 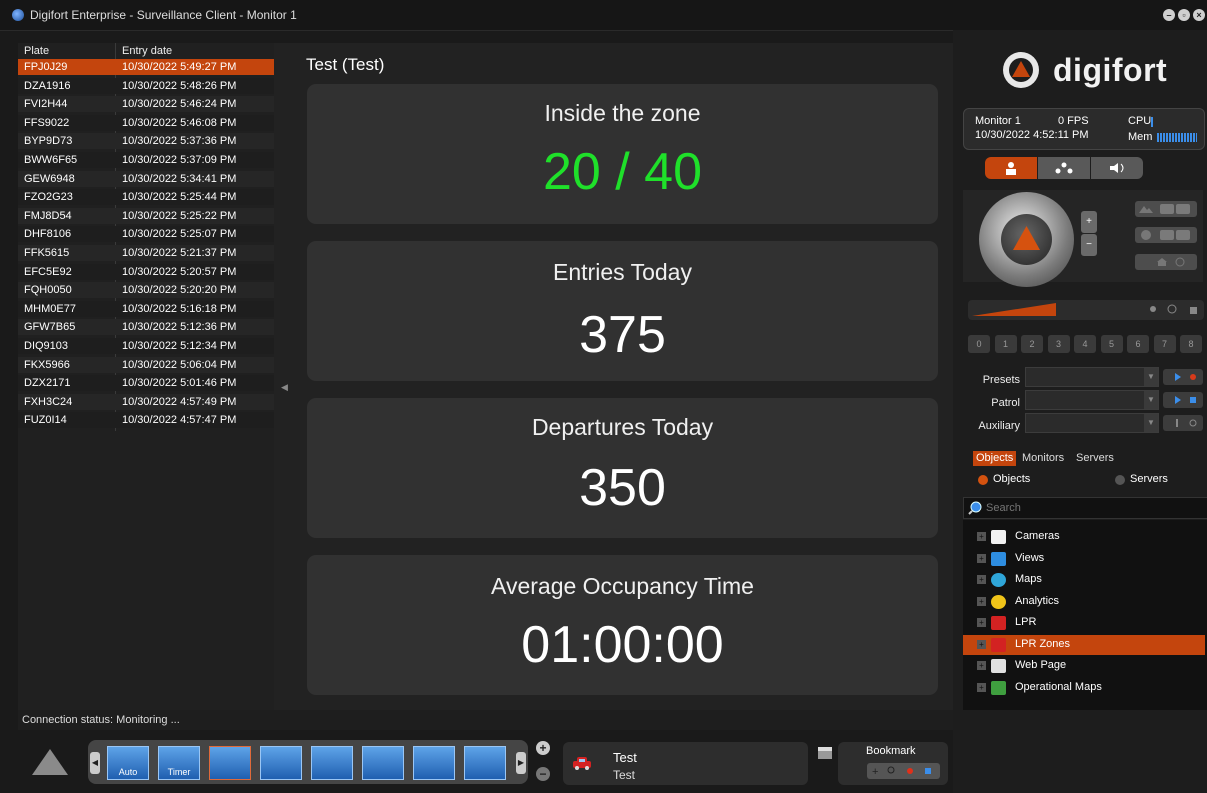 What do you see at coordinates (1084, 559) in the screenshot?
I see `tree-item-views: + Views` at bounding box center [1084, 559].